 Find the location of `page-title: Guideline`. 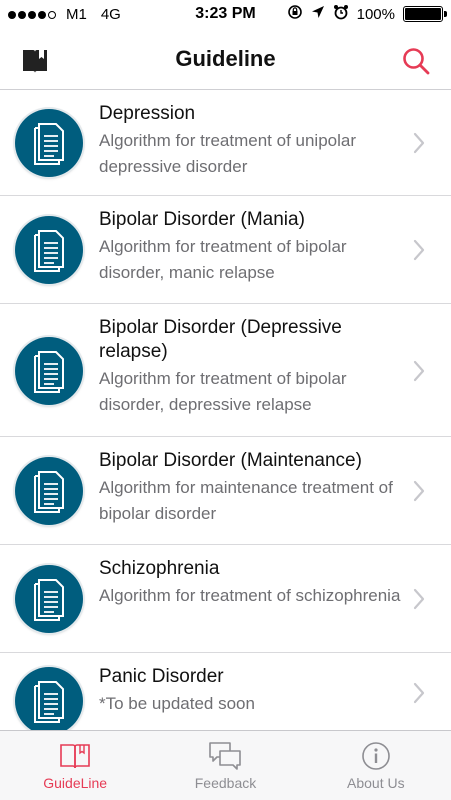

page-title: Guideline is located at coordinates (225, 58).